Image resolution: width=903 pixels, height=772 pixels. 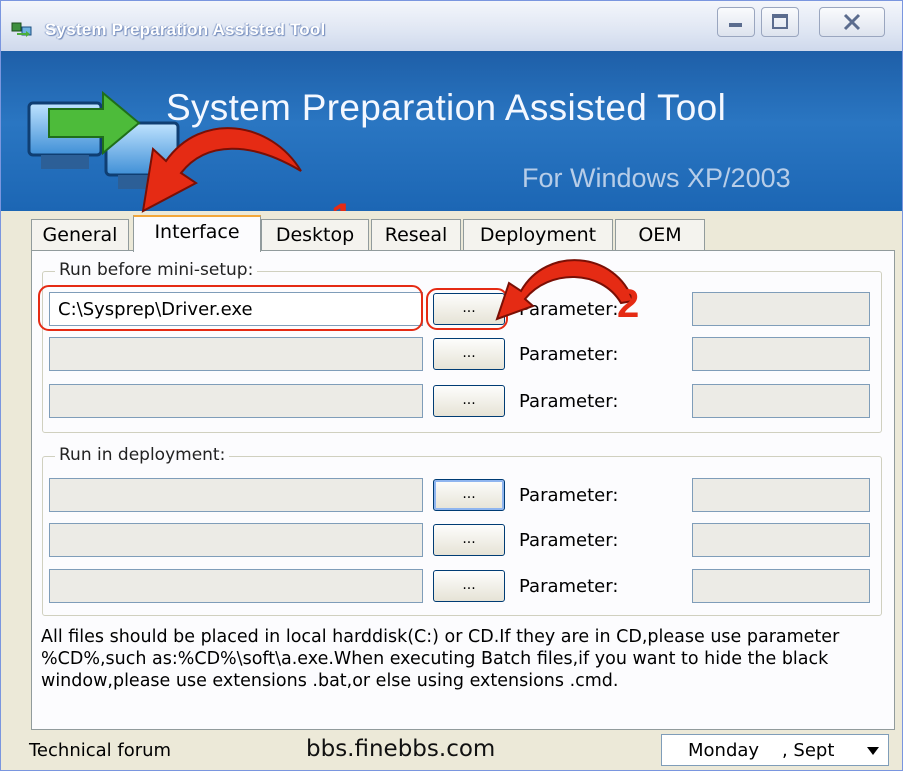 I want to click on date-value: Monday , Sept, so click(x=761, y=750).